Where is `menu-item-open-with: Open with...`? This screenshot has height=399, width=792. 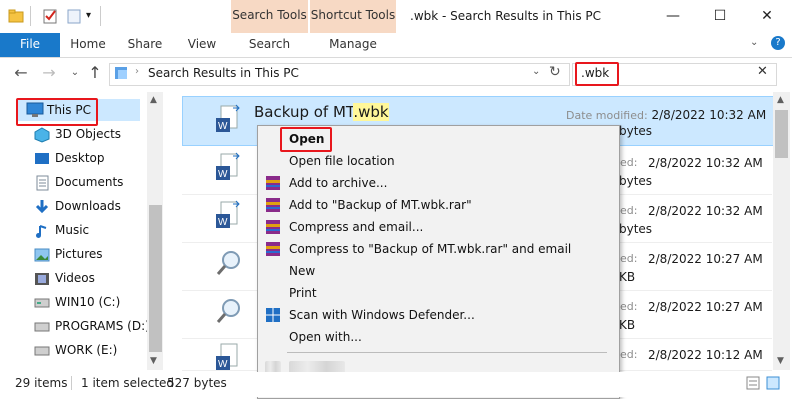
menu-item-open-with: Open with... is located at coordinates (325, 337).